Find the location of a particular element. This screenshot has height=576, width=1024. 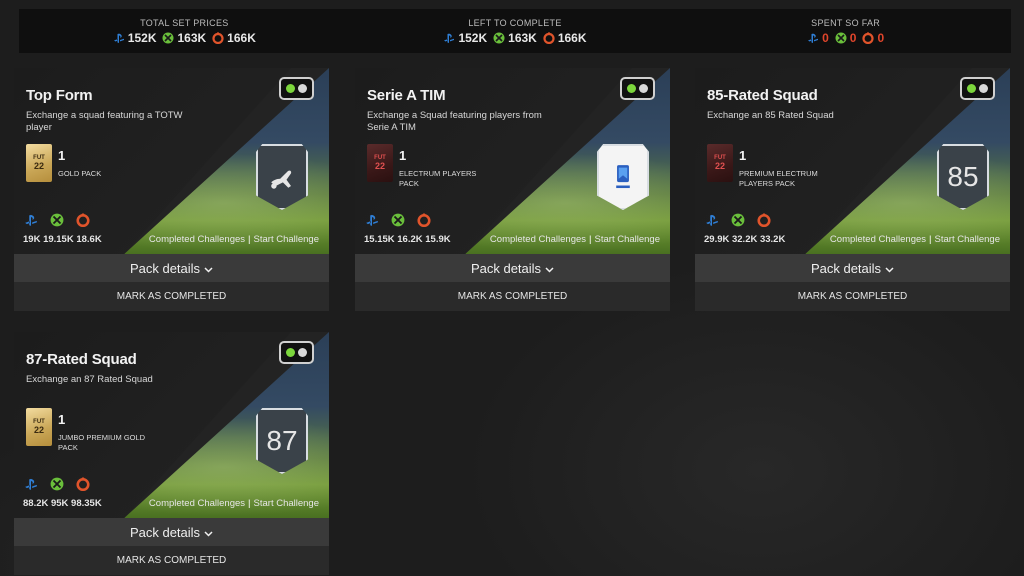

pack-name: ELECTRUM PLAYERS PACK is located at coordinates (438, 178).